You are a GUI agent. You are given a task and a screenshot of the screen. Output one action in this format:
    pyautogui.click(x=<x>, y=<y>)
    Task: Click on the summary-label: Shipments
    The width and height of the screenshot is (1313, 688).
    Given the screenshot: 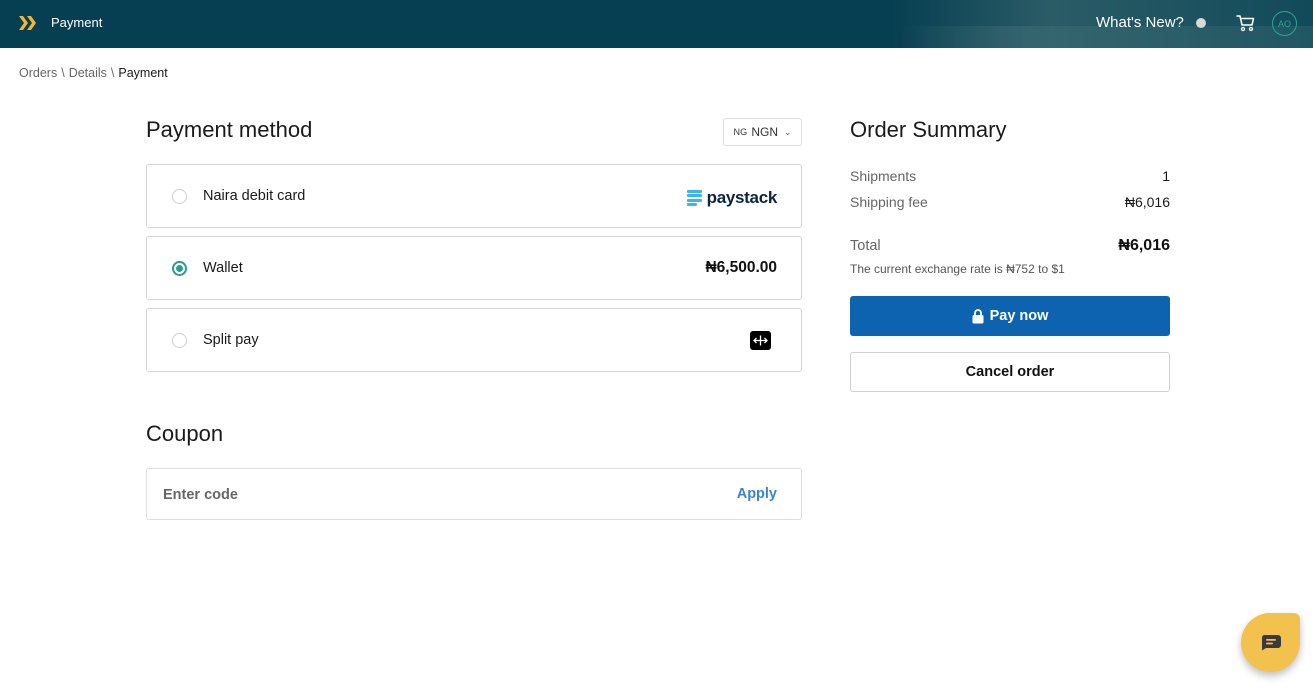 What is the action you would take?
    pyautogui.click(x=883, y=176)
    